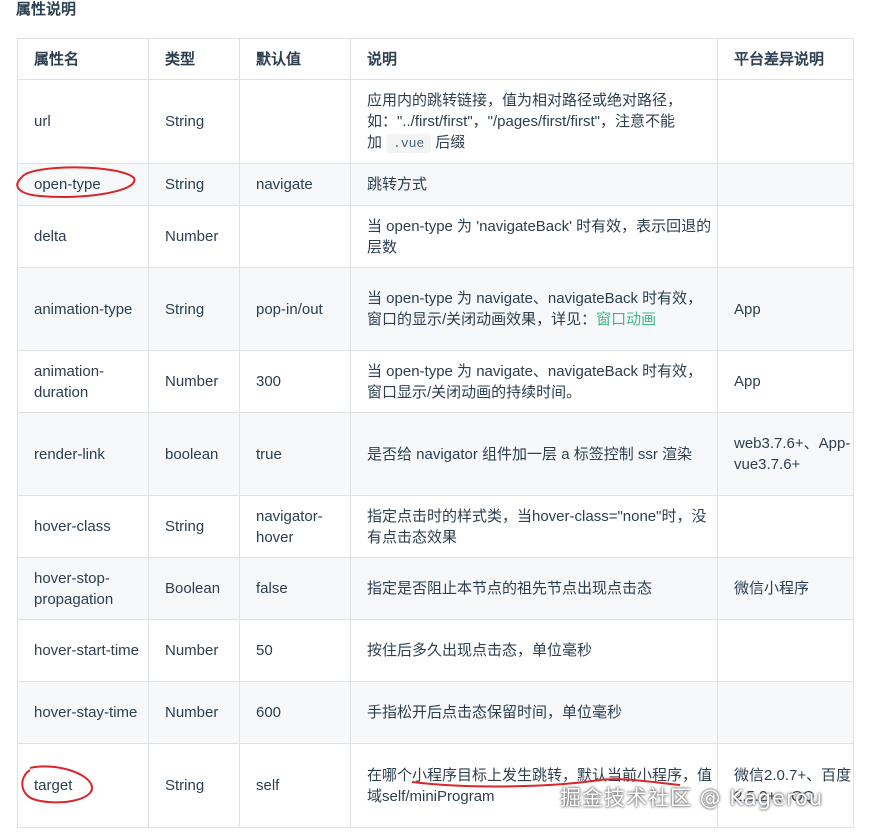 The height and width of the screenshot is (837, 870). What do you see at coordinates (450, 142) in the screenshot?
I see `description-text: 后缀` at bounding box center [450, 142].